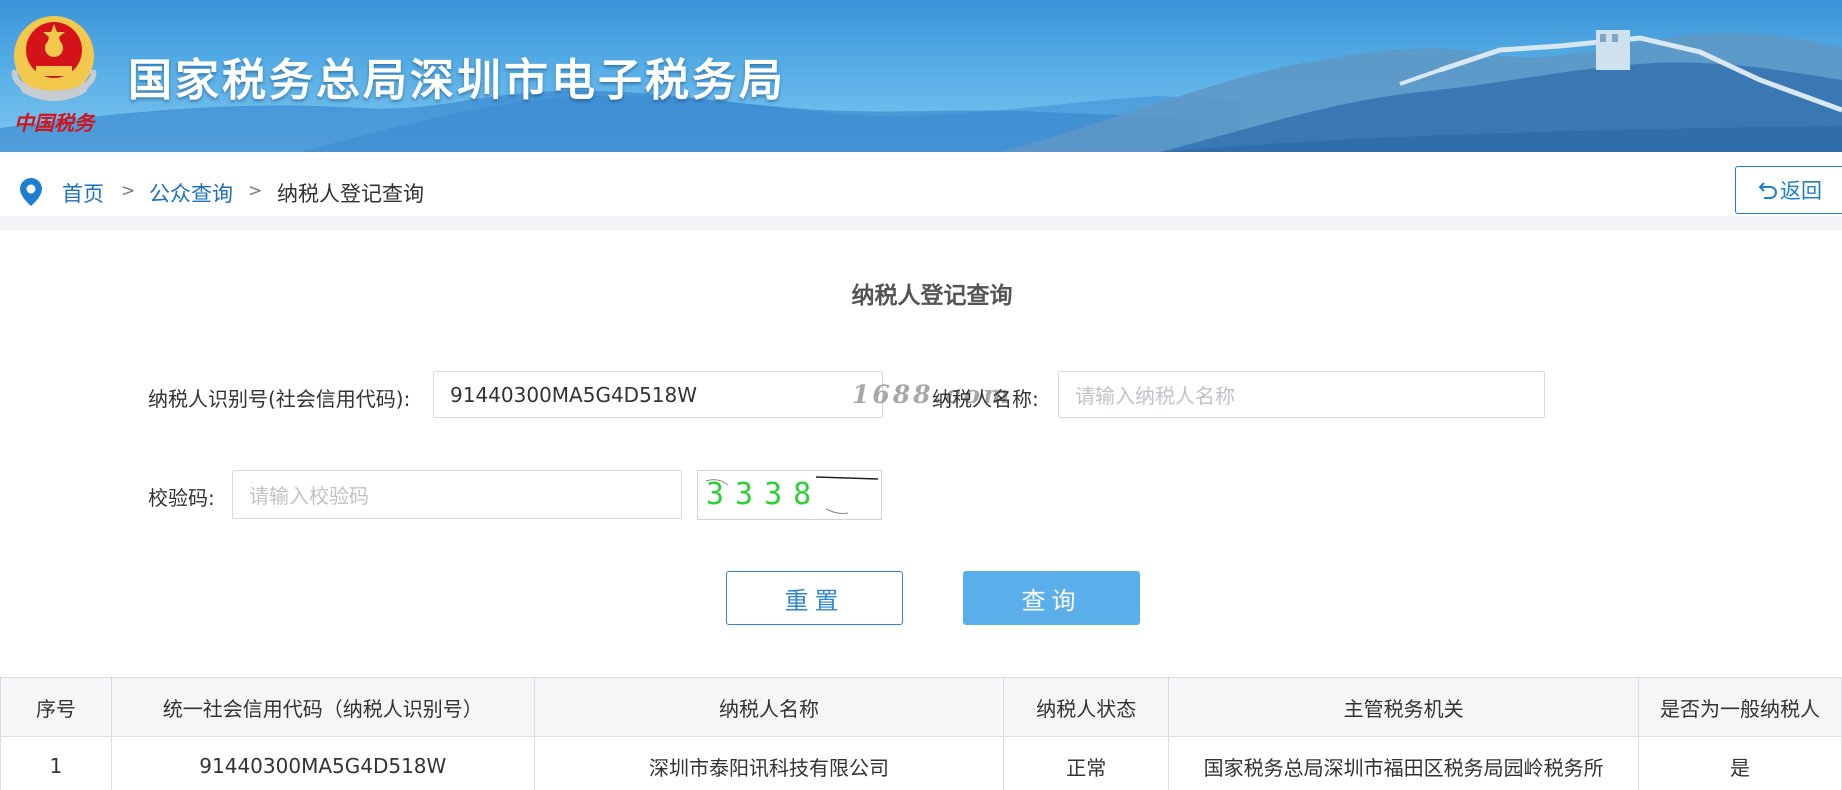 This screenshot has height=790, width=1842. I want to click on cell-credit-code: 91440300MA5G4D518W, so click(322, 763).